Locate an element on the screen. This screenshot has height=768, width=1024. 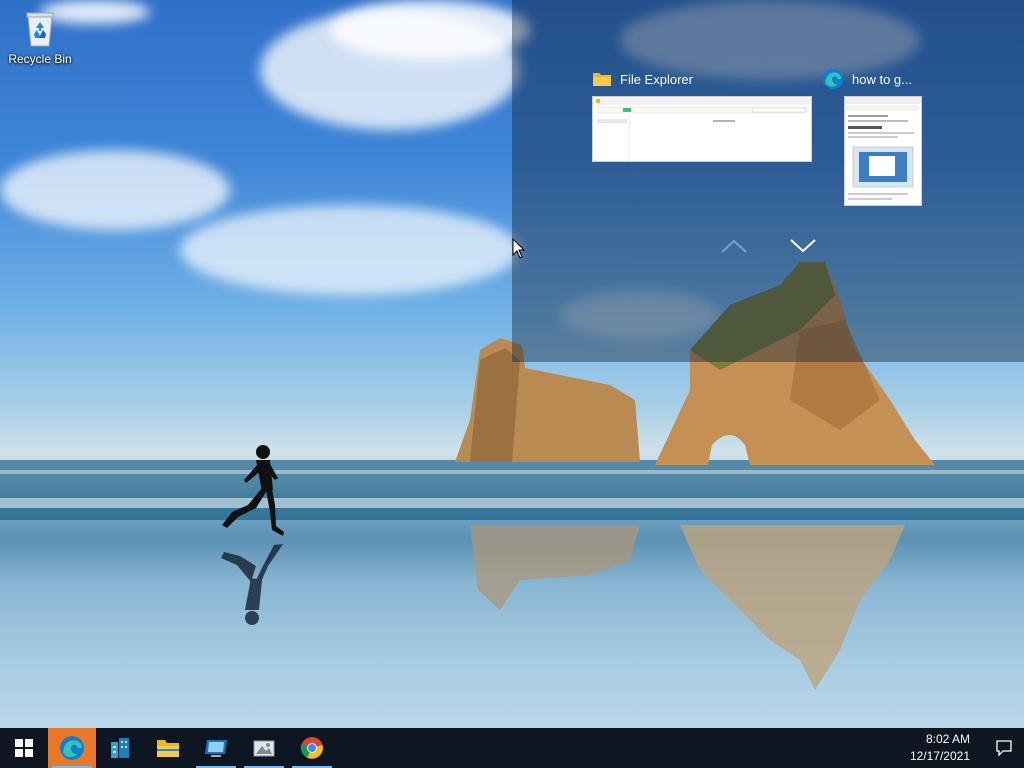
taskbar-app-chrome is located at coordinates (312, 748).